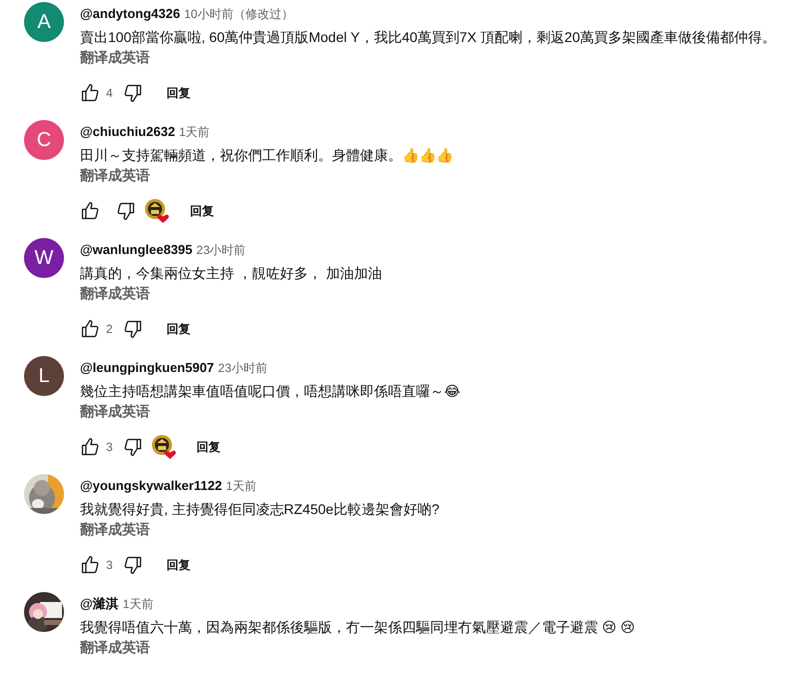 The height and width of the screenshot is (673, 799). Describe the element at coordinates (239, 14) in the screenshot. I see `timestamp: 10小时前（修改过）` at that location.